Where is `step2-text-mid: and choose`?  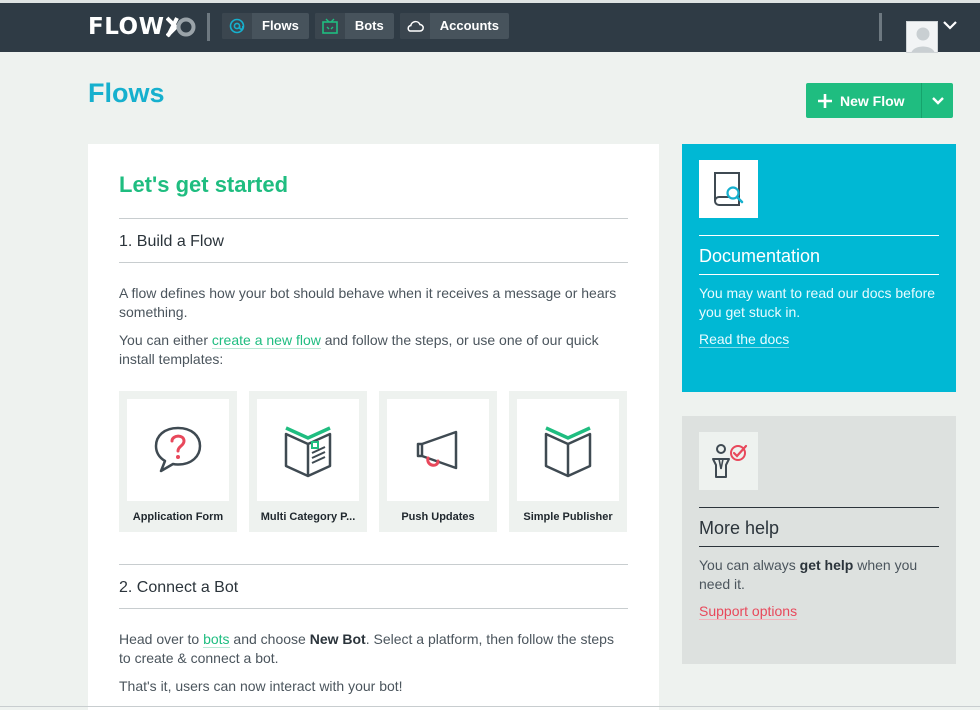
step2-text-mid: and choose is located at coordinates (269, 639).